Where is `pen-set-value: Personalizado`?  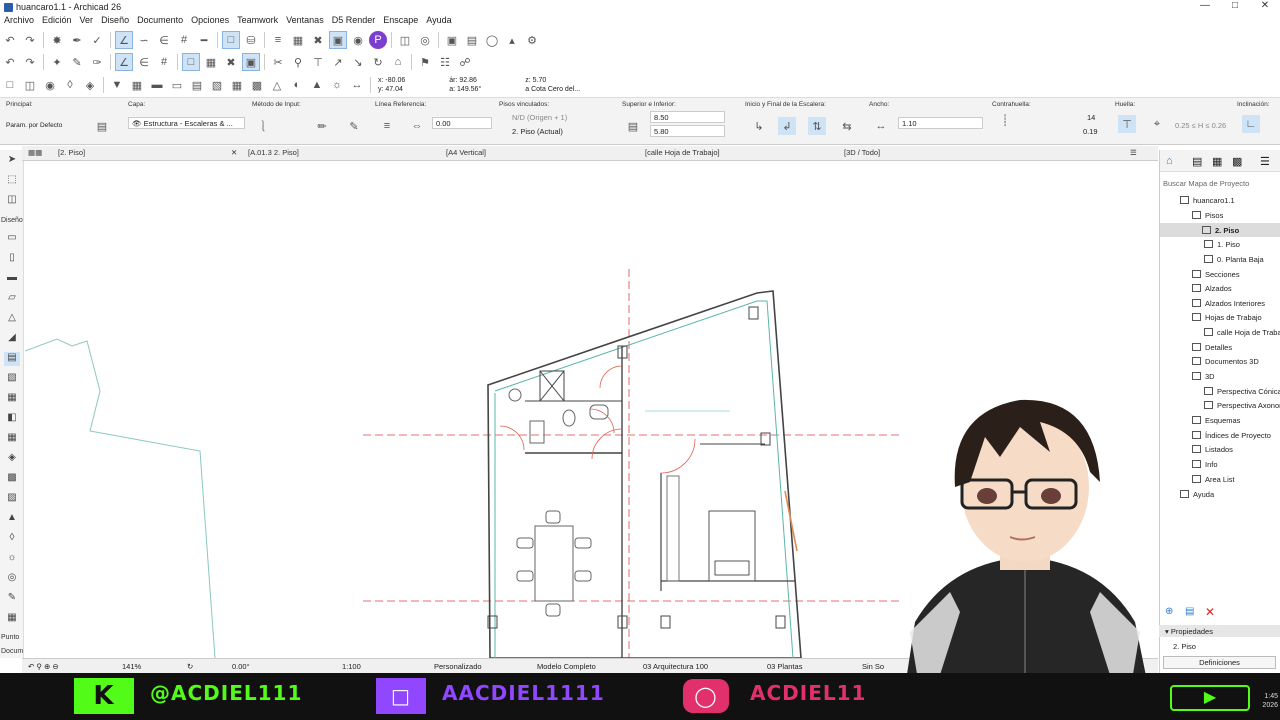
pen-set-value: Personalizado is located at coordinates (458, 666).